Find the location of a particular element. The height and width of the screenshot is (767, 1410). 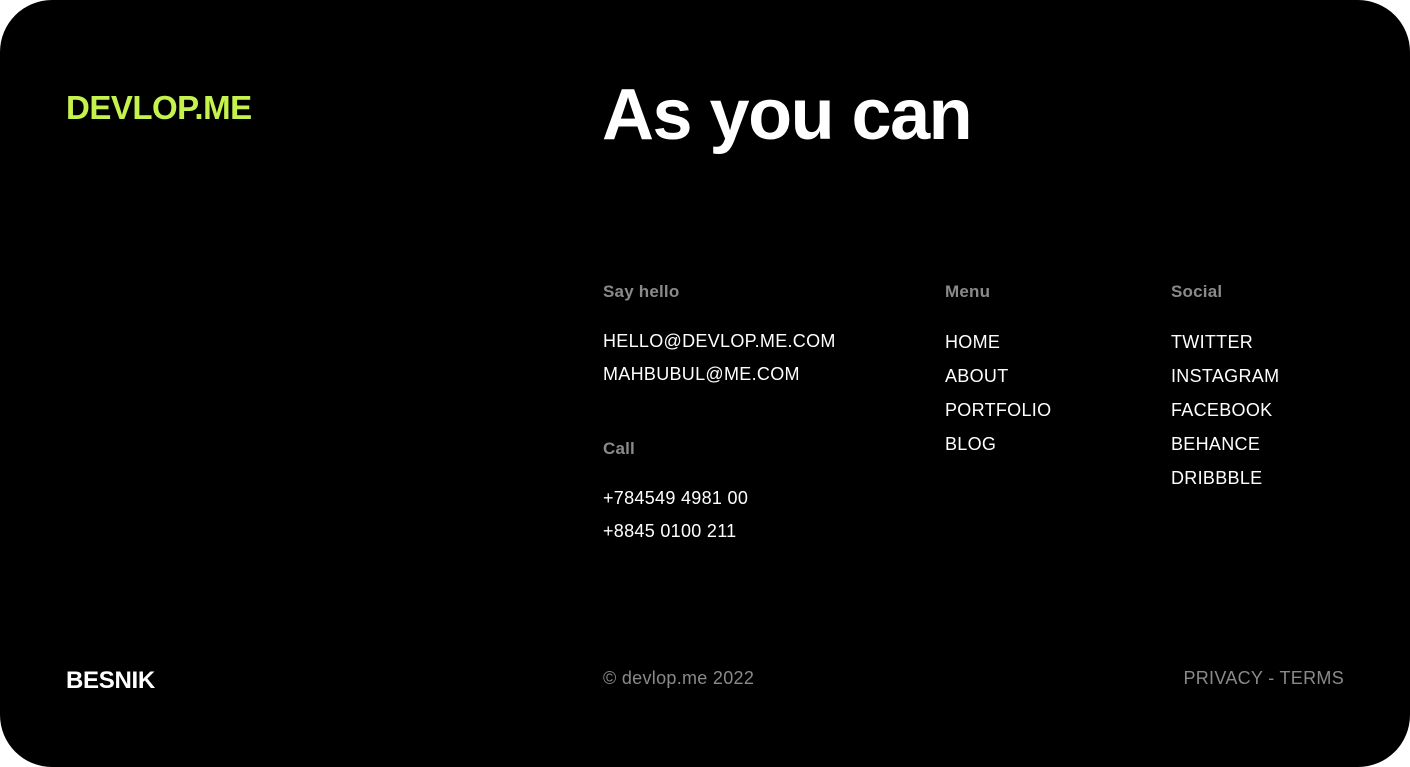

menu-title: Menu is located at coordinates (968, 291).